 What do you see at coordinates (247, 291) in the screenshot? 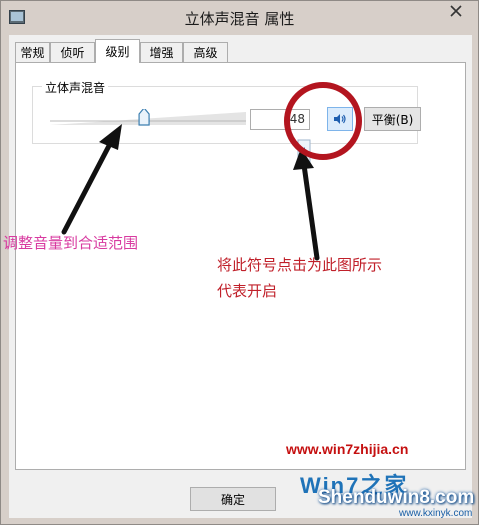
I see `annotation-right-line2: 代表开启` at bounding box center [247, 291].